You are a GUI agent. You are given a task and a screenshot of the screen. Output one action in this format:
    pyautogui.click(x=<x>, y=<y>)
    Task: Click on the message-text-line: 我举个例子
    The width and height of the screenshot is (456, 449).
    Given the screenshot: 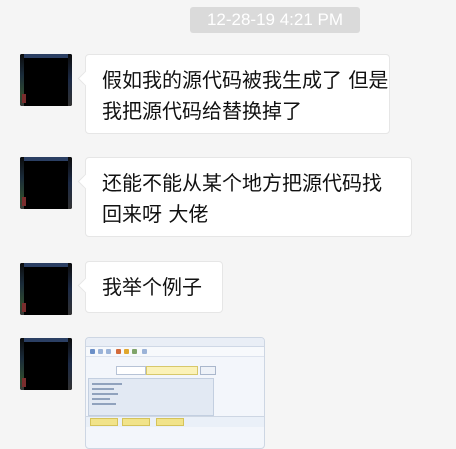 What is the action you would take?
    pyautogui.click(x=152, y=287)
    